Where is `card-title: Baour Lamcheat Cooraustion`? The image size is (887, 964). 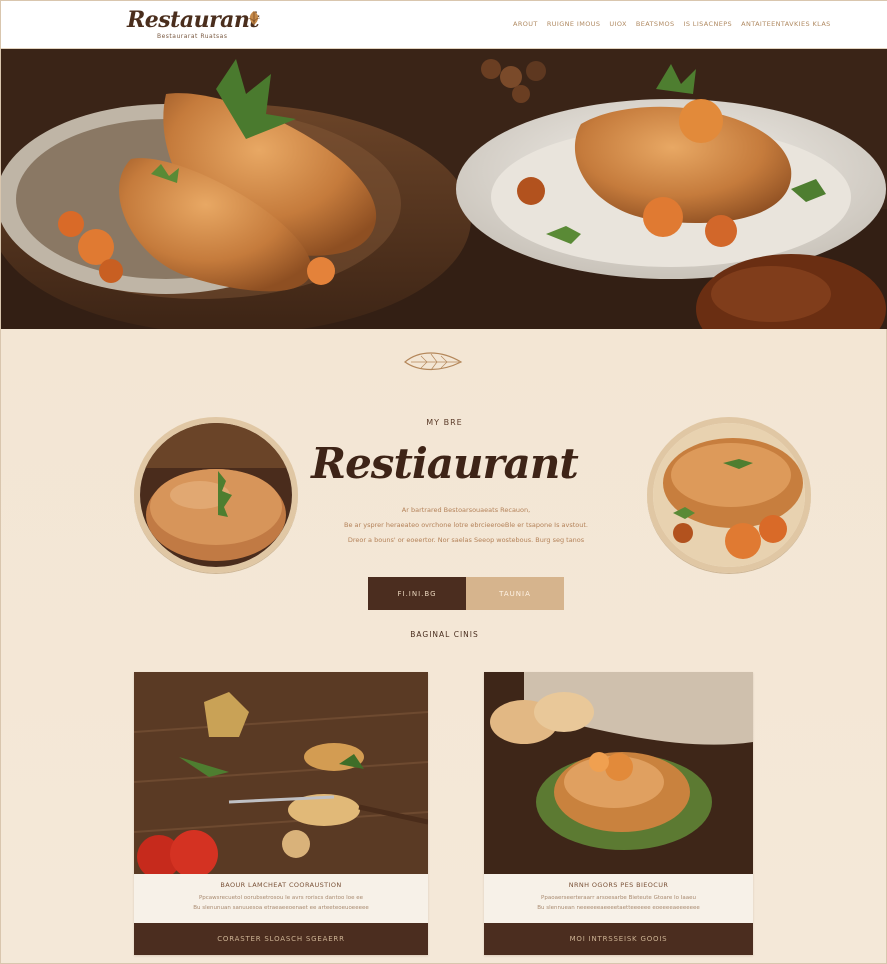 card-title: Baour Lamcheat Cooraustion is located at coordinates (281, 885).